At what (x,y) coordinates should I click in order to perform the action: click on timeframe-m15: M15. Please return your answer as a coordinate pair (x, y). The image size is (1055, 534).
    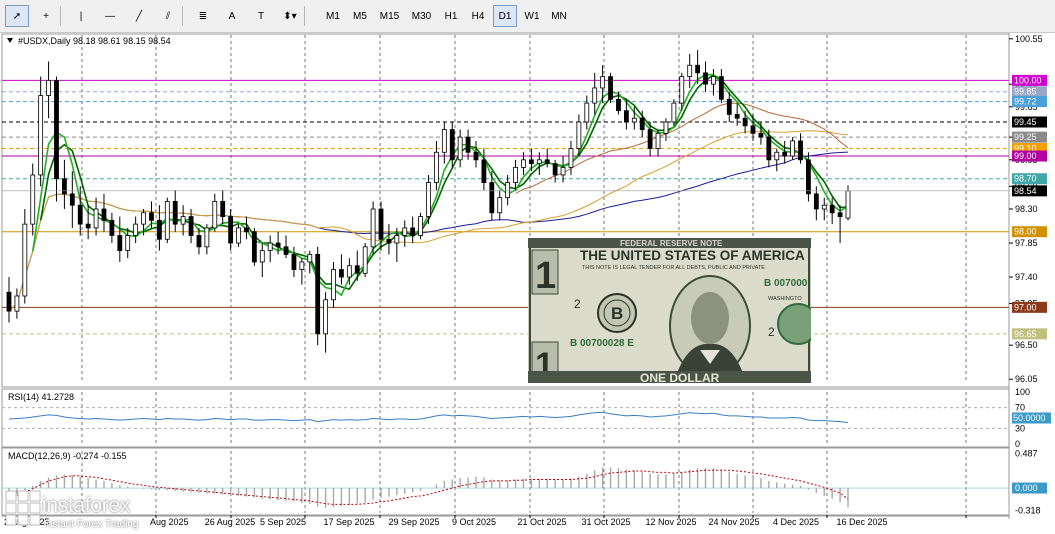
    Looking at the image, I should click on (389, 16).